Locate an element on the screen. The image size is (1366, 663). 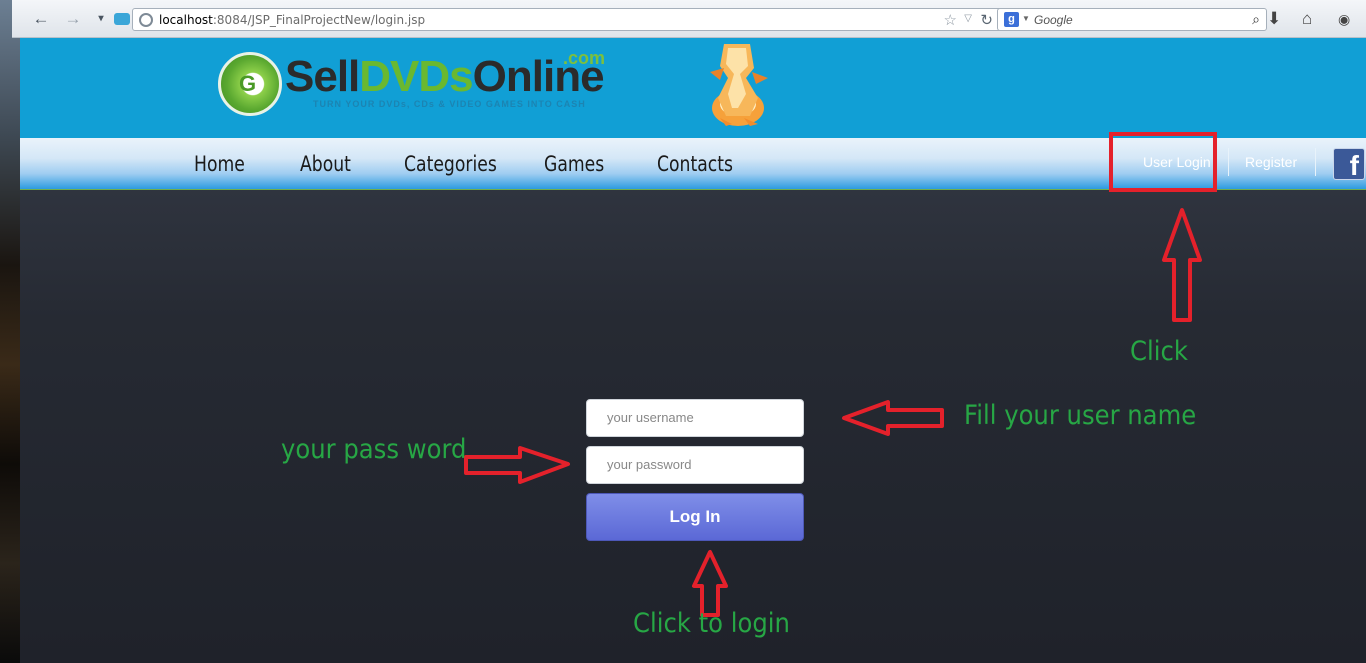
addon-icon: ◉ is located at coordinates (1344, 19).